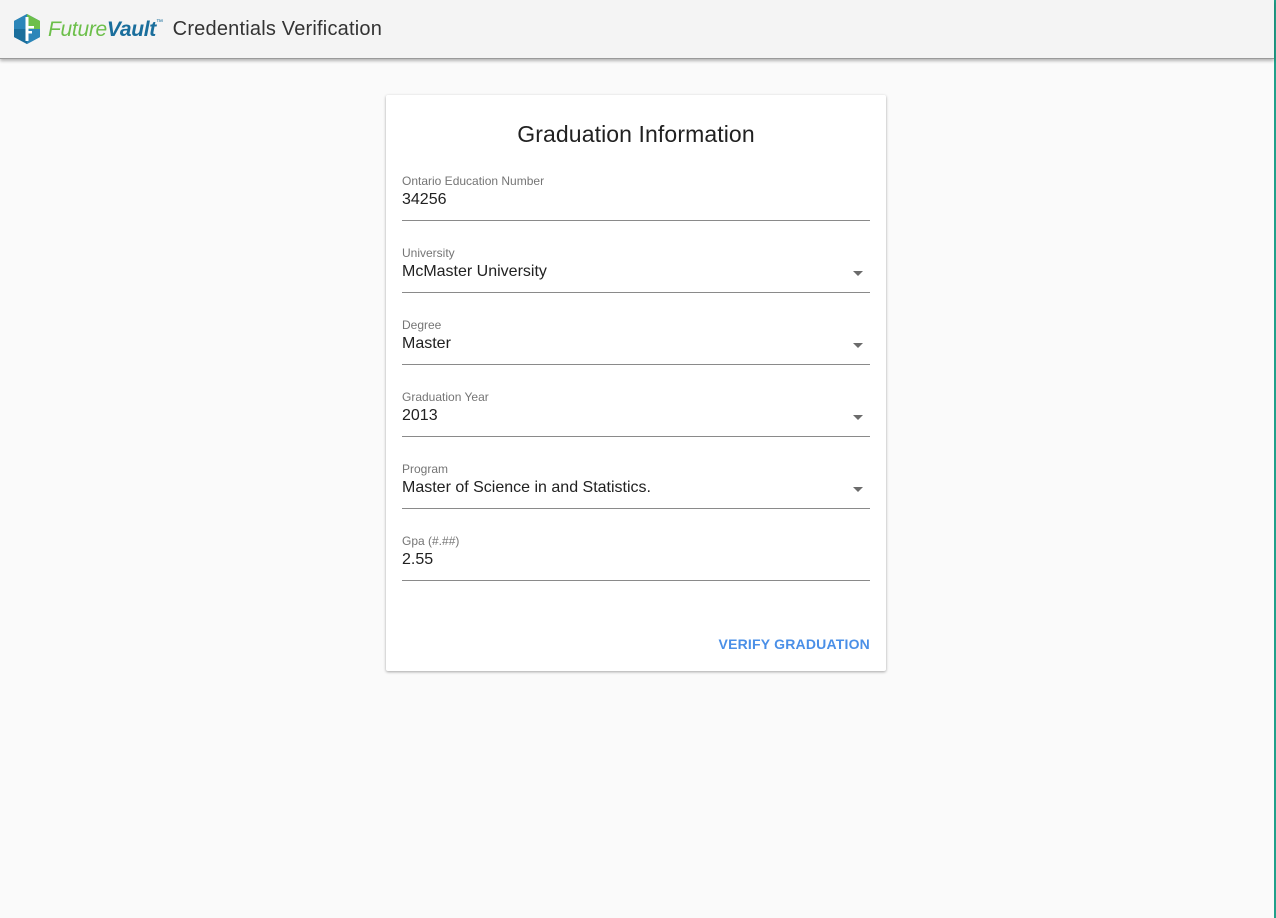 The height and width of the screenshot is (918, 1276). I want to click on education-number-input, so click(622, 200).